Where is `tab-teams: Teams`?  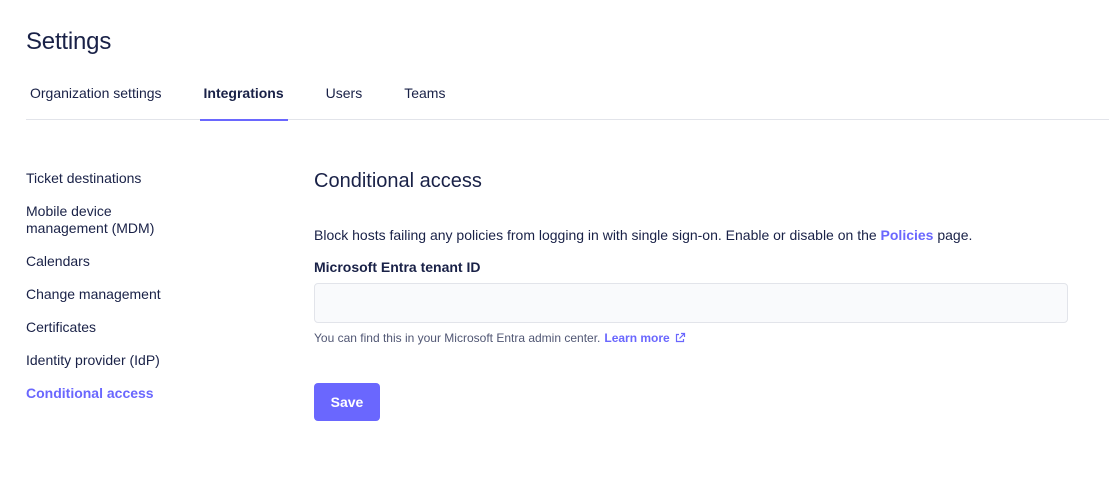 tab-teams: Teams is located at coordinates (424, 102).